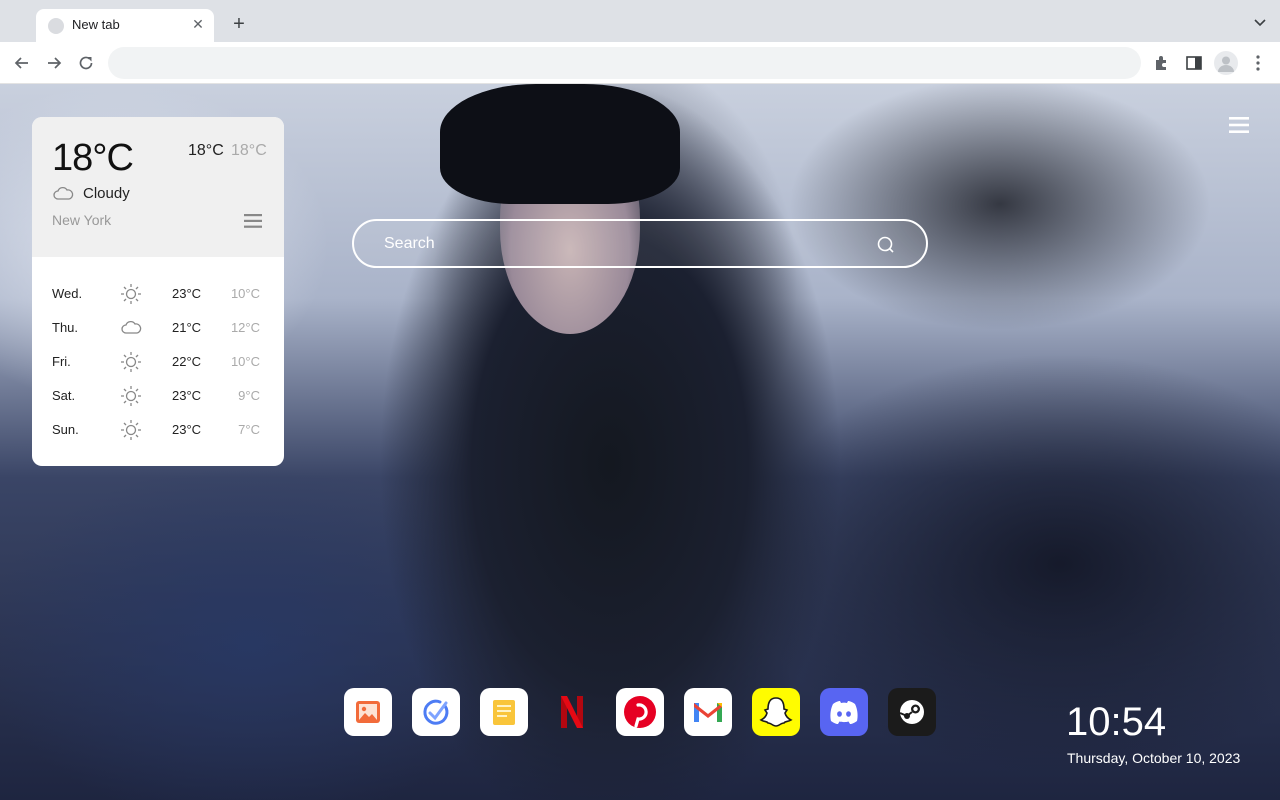 This screenshot has height=800, width=1280. Describe the element at coordinates (560, 144) in the screenshot. I see `wallpaper-hair` at that location.